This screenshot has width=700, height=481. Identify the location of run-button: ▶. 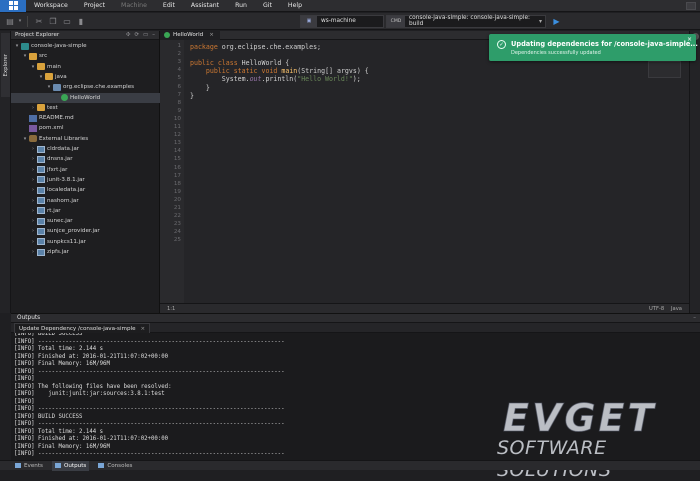
(556, 21).